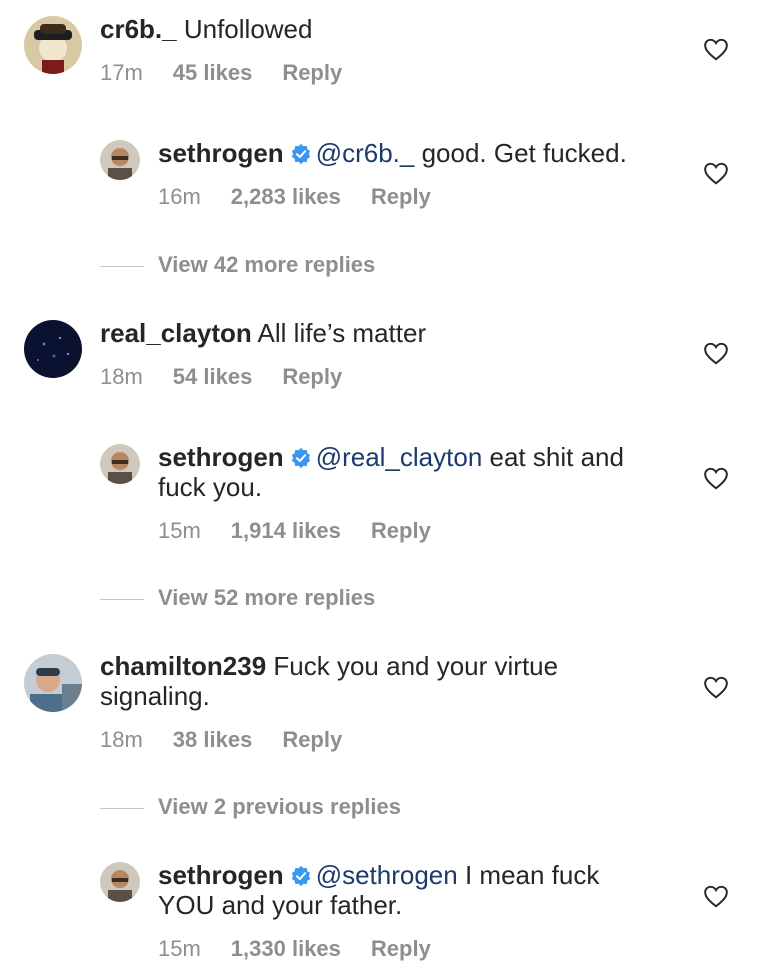  I want to click on comment-text: real_clayton All life’s matter, so click(390, 333).